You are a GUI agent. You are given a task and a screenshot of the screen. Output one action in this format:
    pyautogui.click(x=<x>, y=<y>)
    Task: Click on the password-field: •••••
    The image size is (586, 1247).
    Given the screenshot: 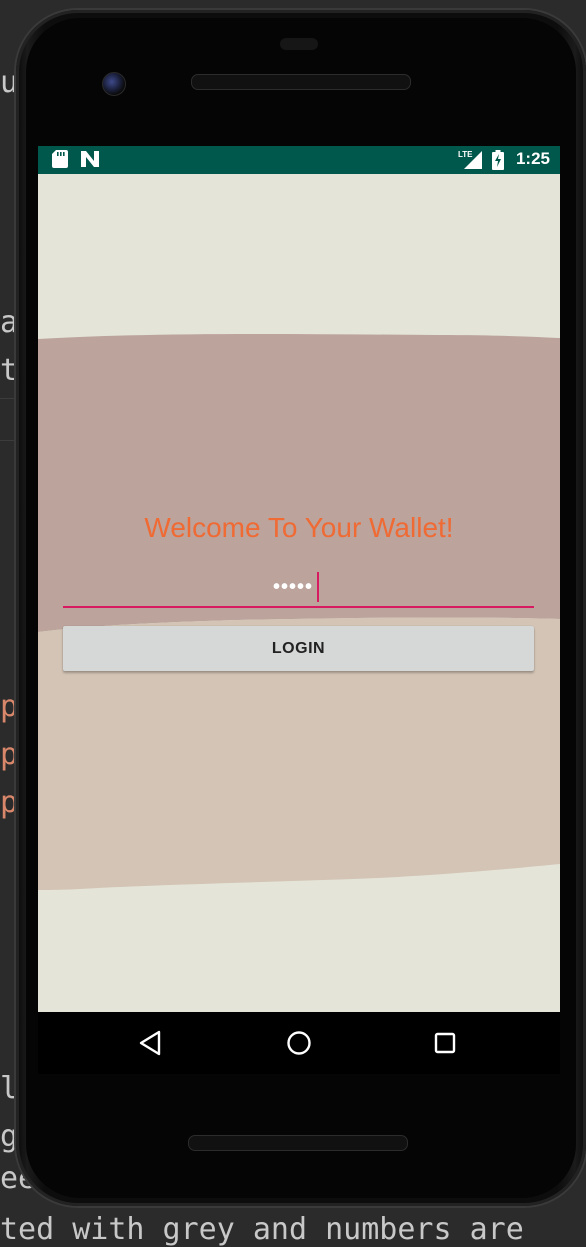 What is the action you would take?
    pyautogui.click(x=298, y=589)
    